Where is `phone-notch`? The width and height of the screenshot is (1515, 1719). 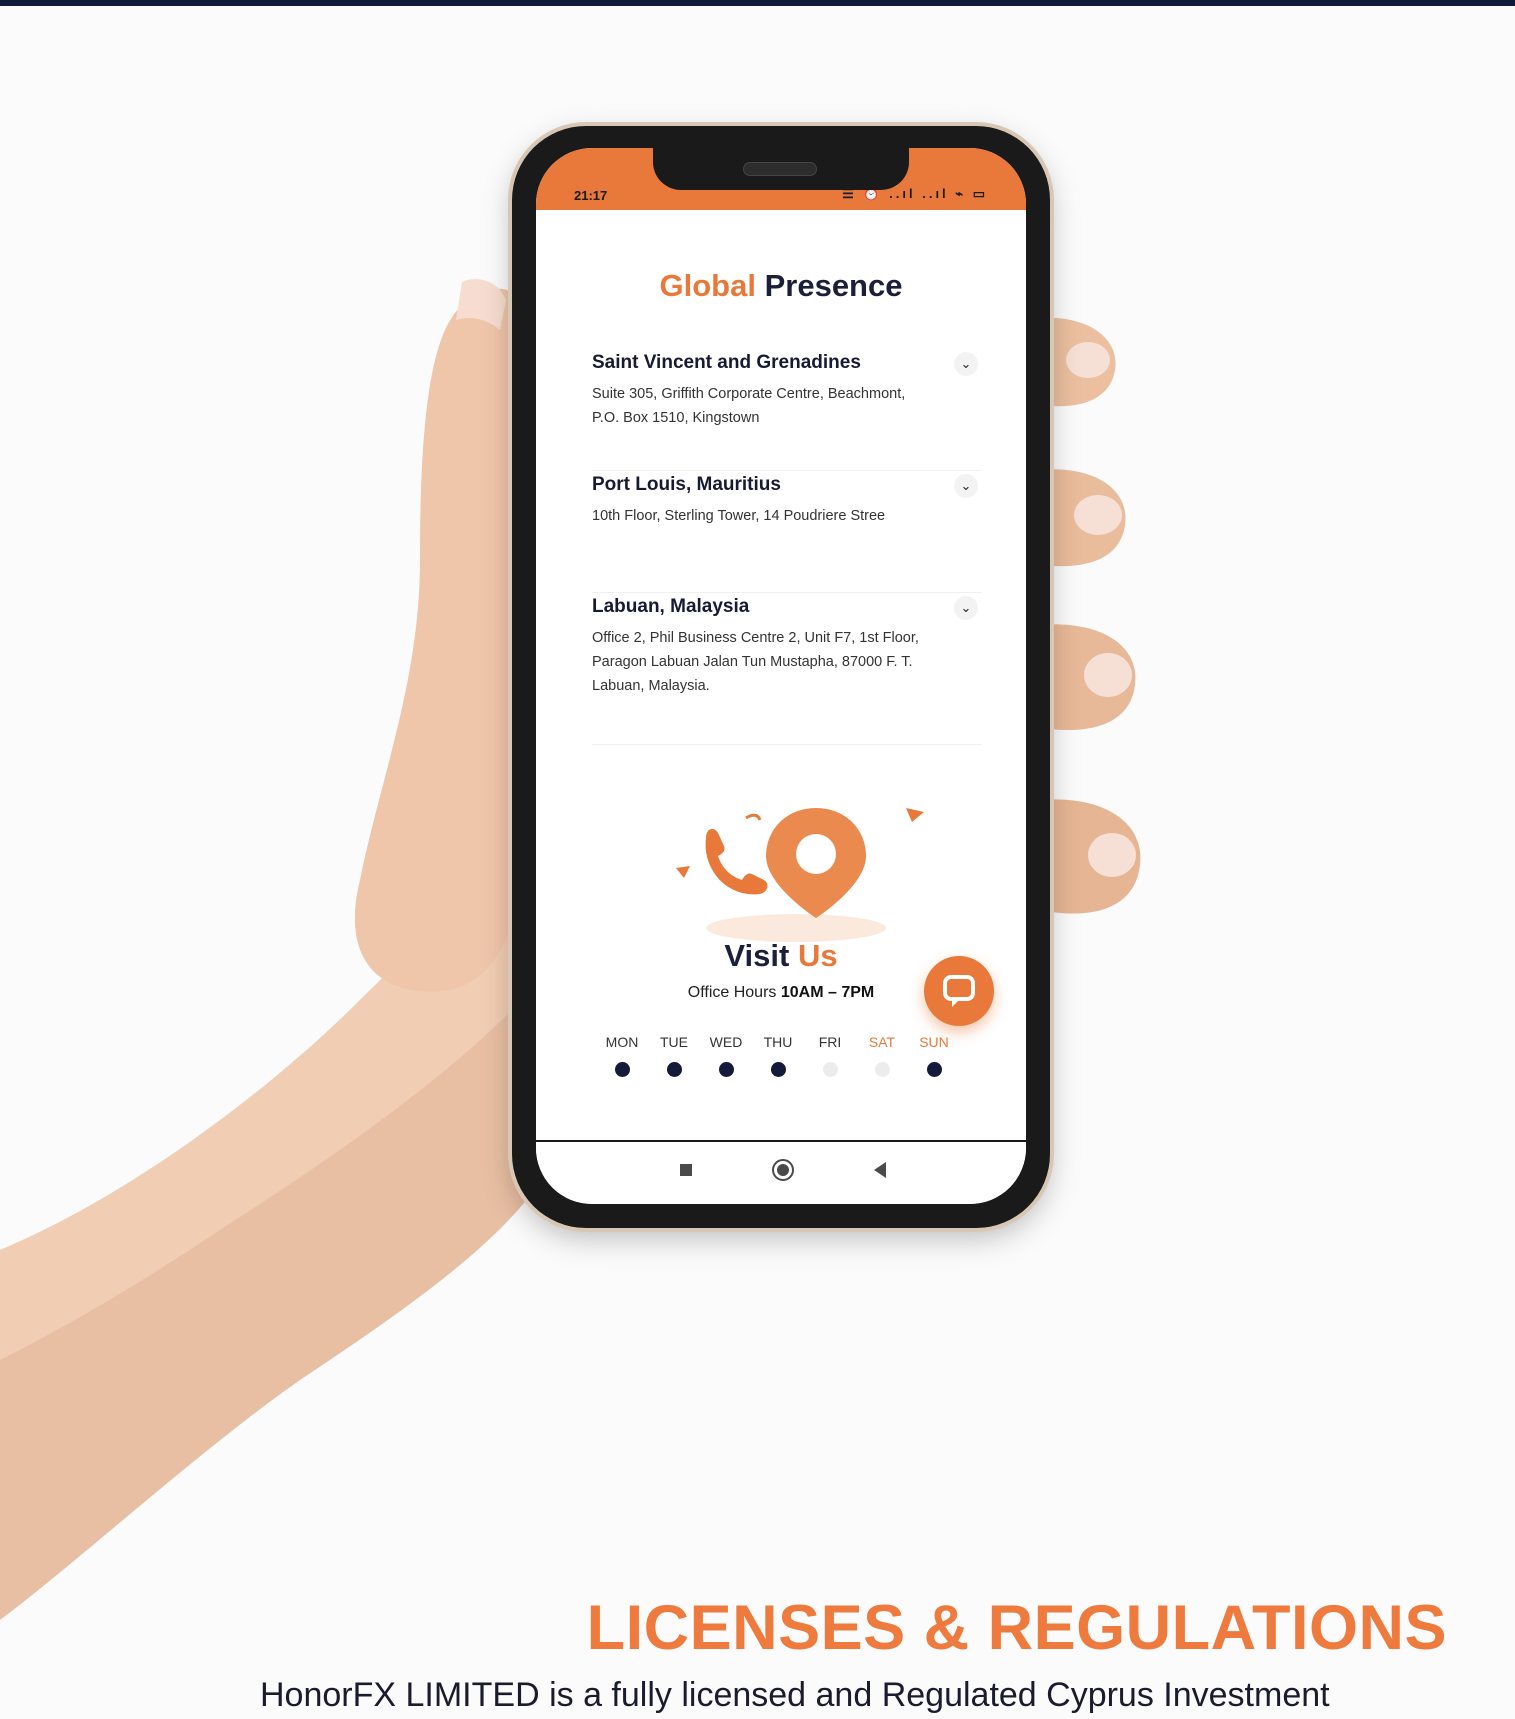 phone-notch is located at coordinates (781, 169).